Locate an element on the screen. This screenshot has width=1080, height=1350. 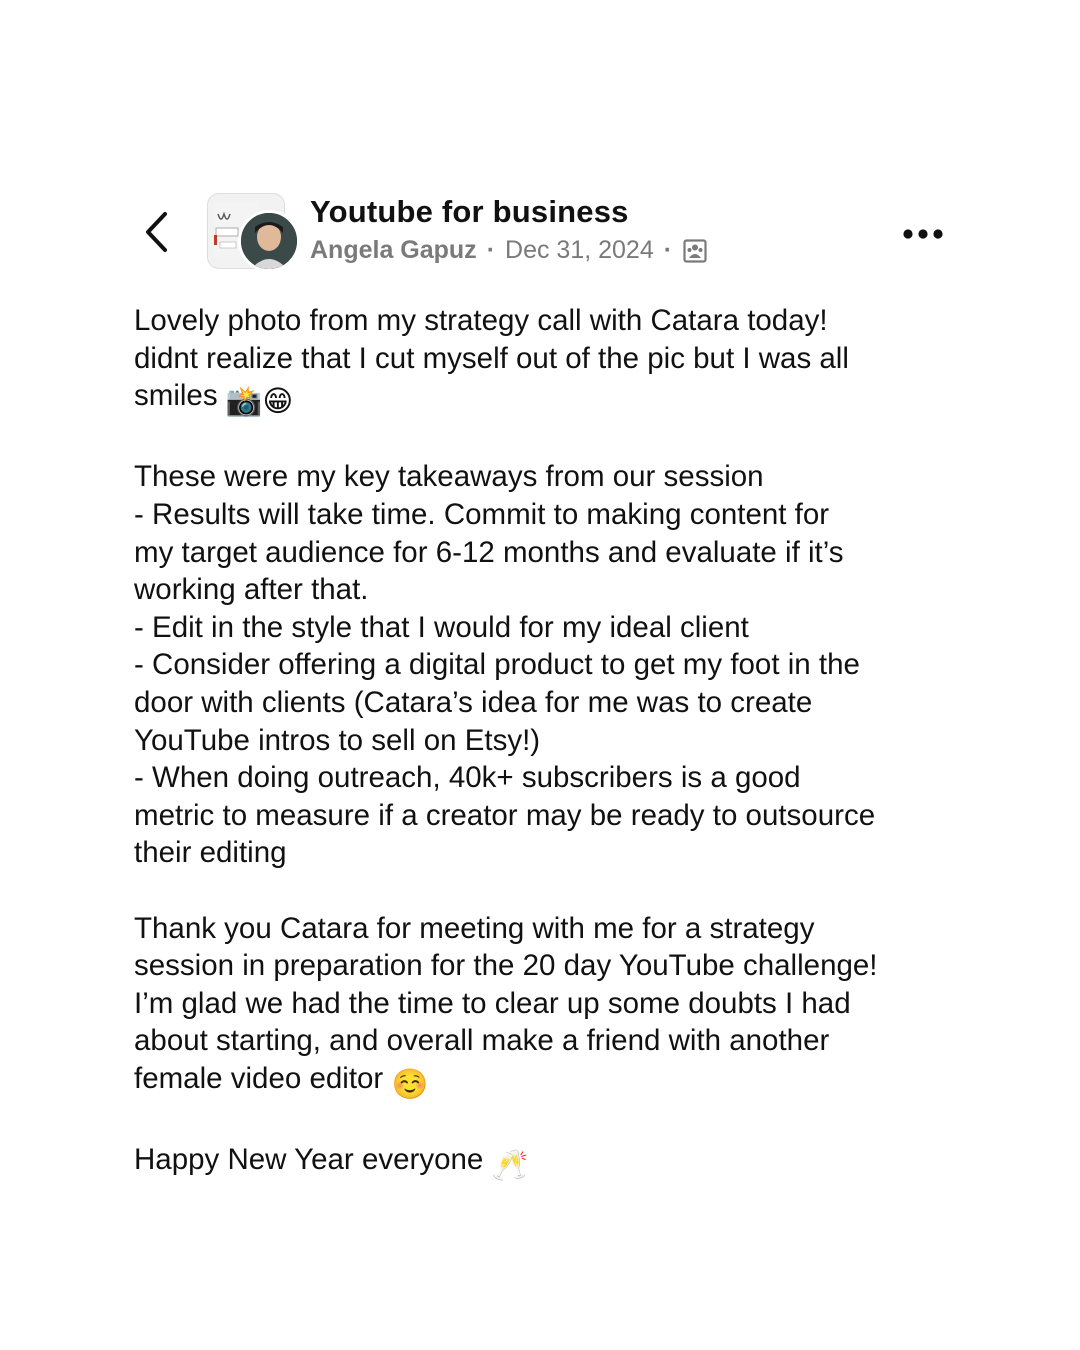
post-line-text: smiles is located at coordinates (176, 396).